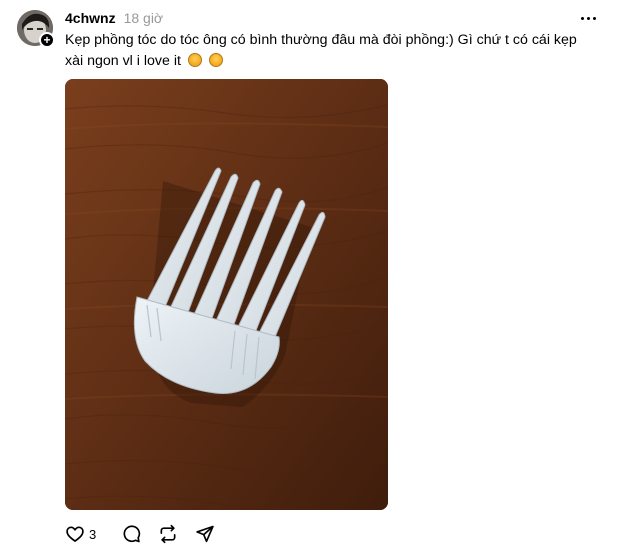 This screenshot has width=617, height=549. I want to click on heart-icon, so click(75, 534).